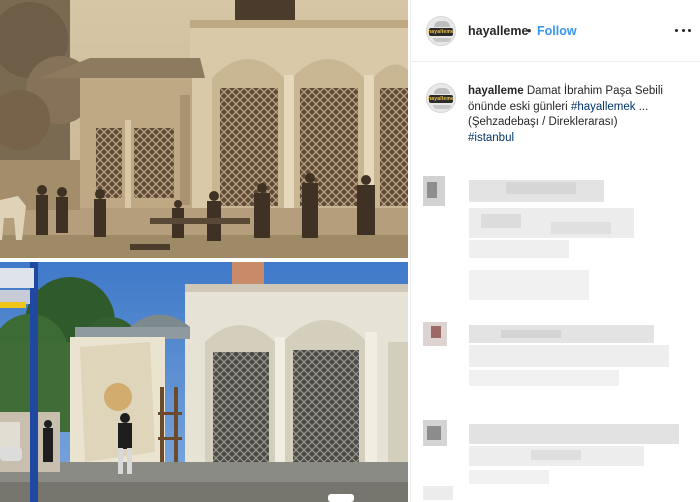 The width and height of the screenshot is (700, 502). I want to click on avatar: hayalleme, so click(441, 31).